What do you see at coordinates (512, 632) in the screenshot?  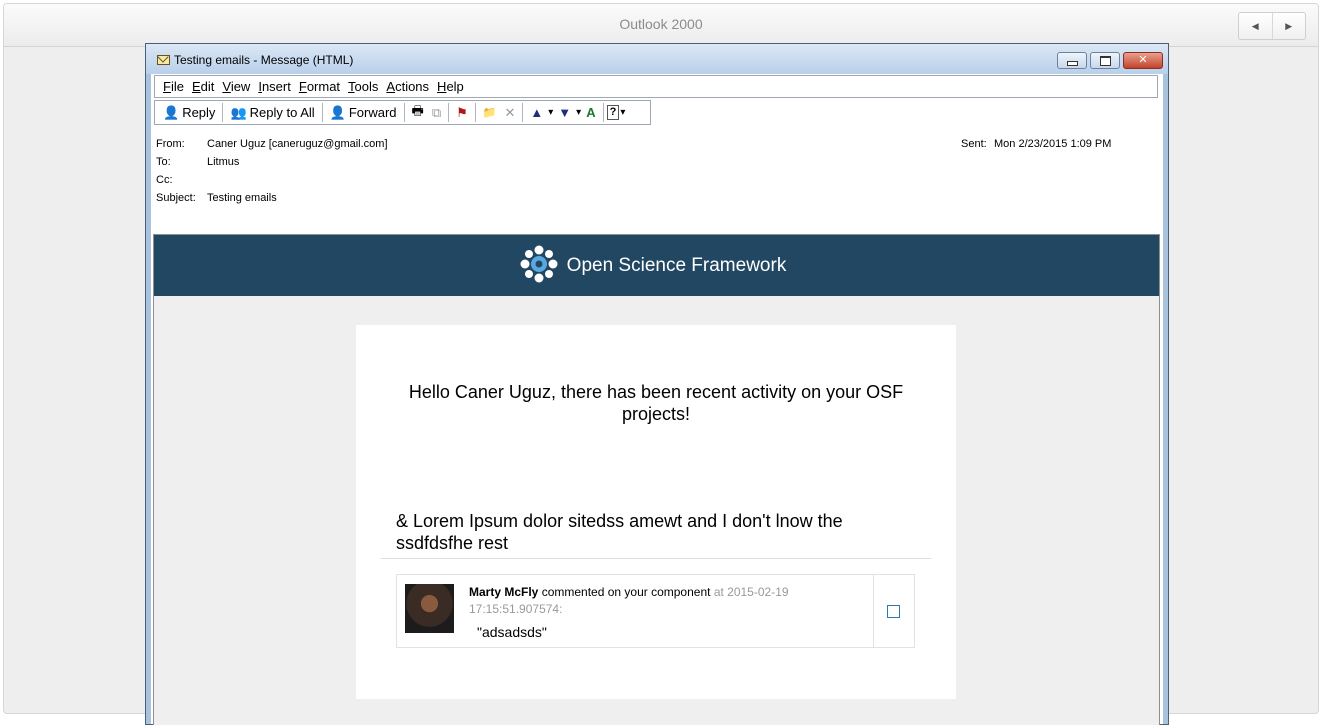 I see `comment-text: "adsadsds"` at bounding box center [512, 632].